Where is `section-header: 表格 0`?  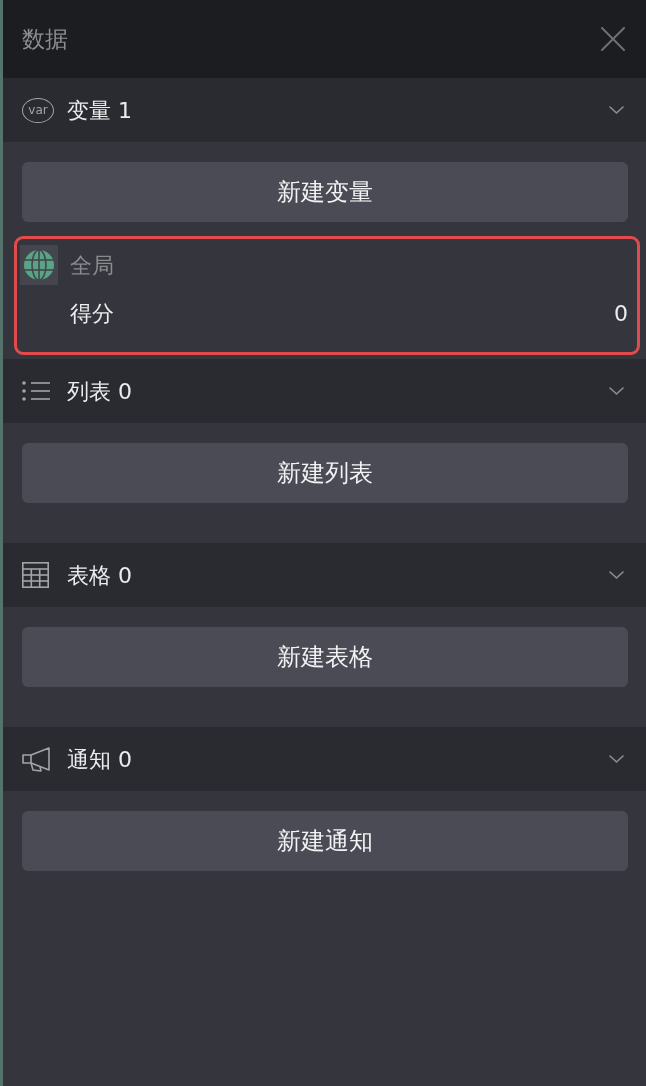
section-header: 表格 0 is located at coordinates (324, 575).